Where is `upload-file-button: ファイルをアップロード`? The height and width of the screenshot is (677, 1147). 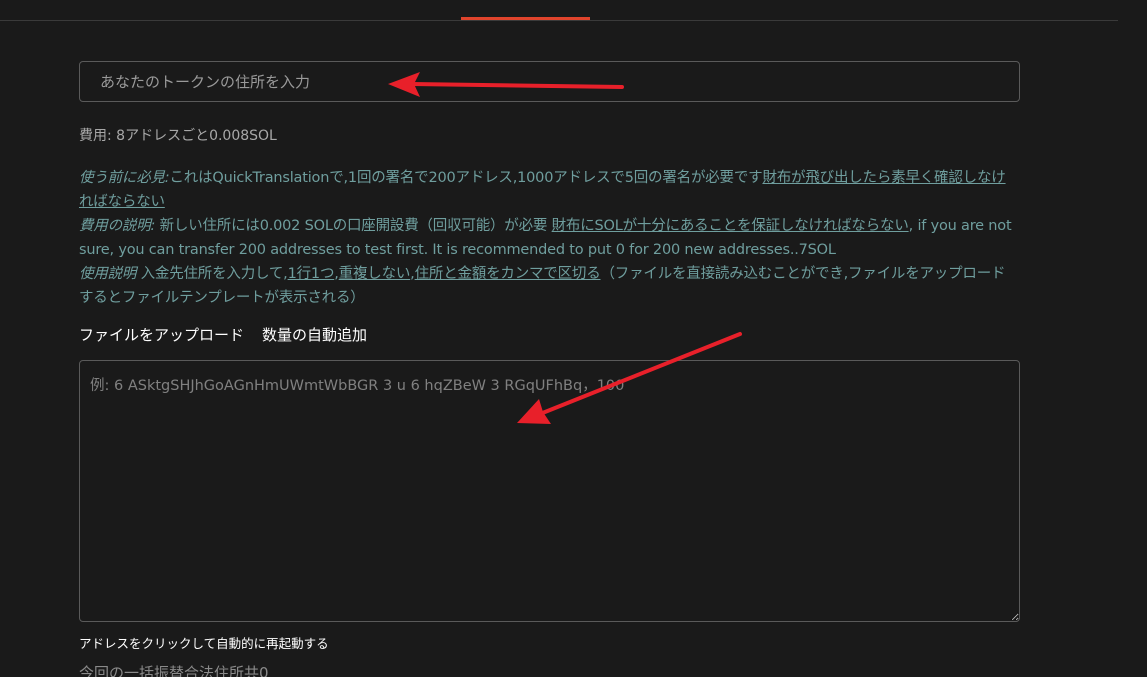
upload-file-button: ファイルをアップロード is located at coordinates (161, 335).